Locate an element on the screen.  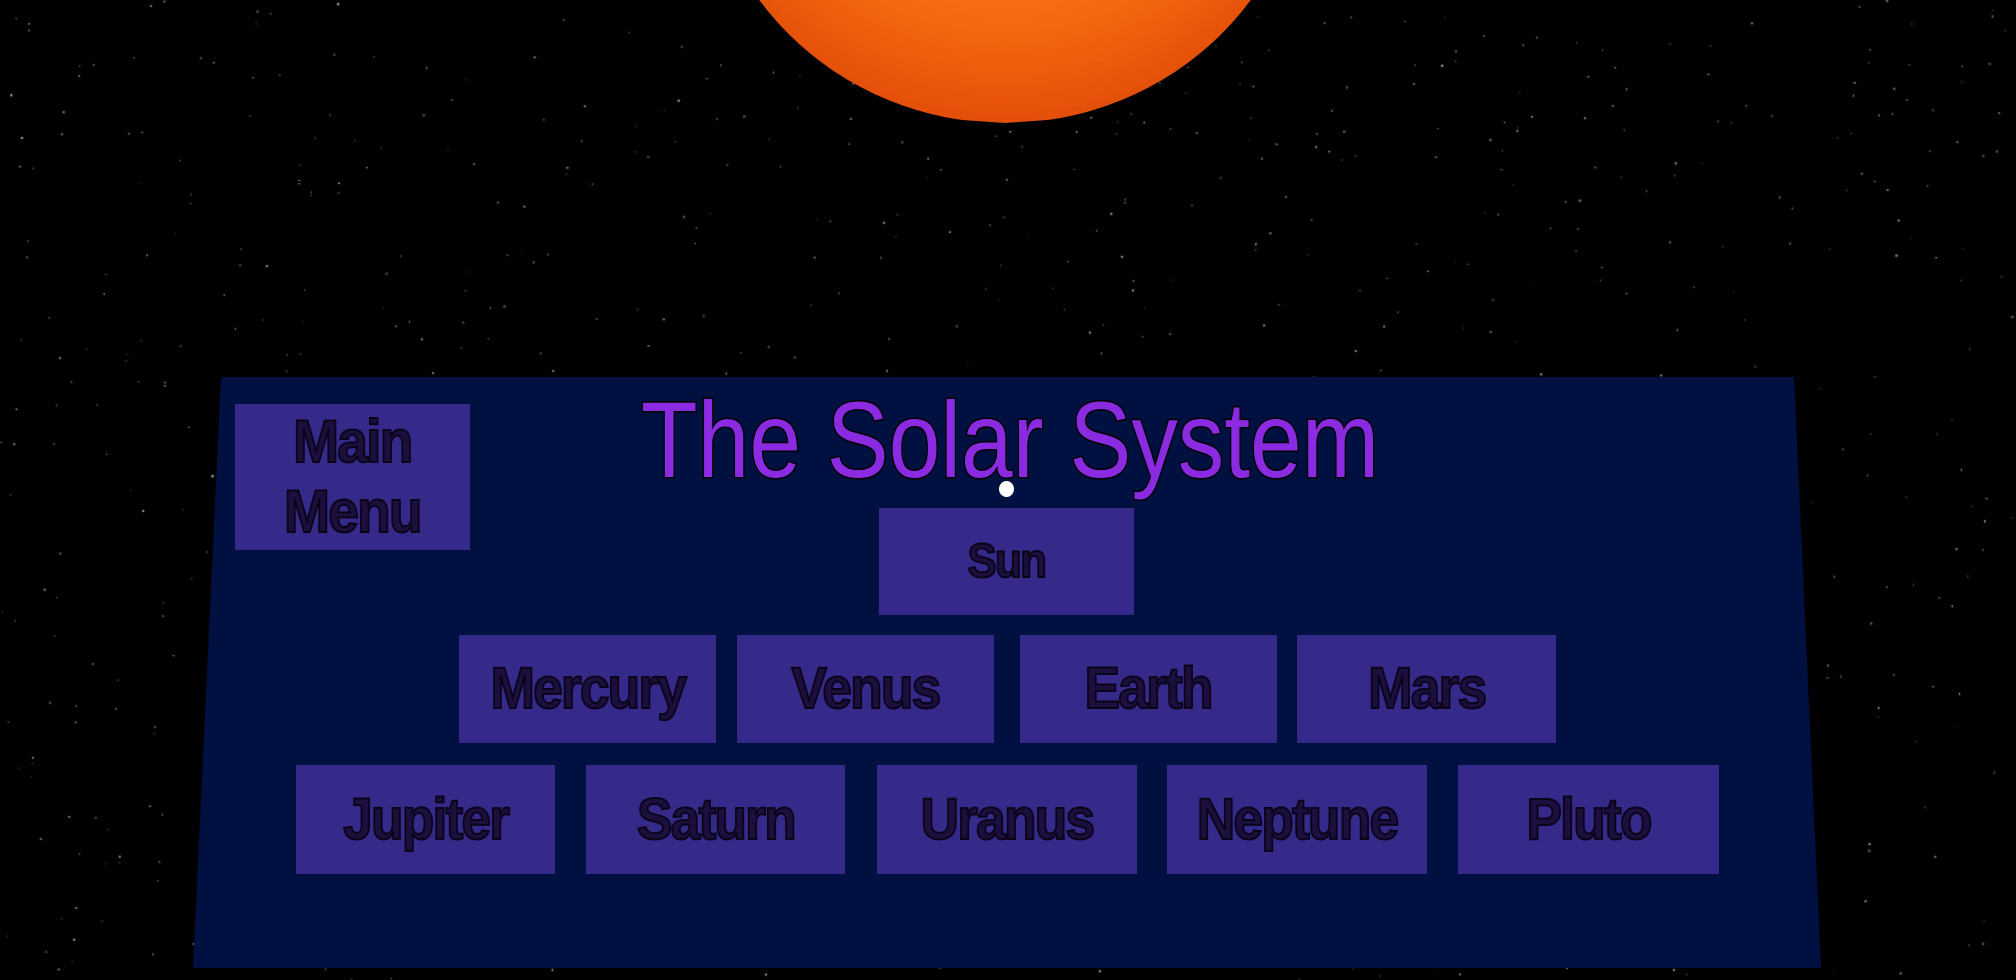
mercury-label: Mercury is located at coordinates (588, 688).